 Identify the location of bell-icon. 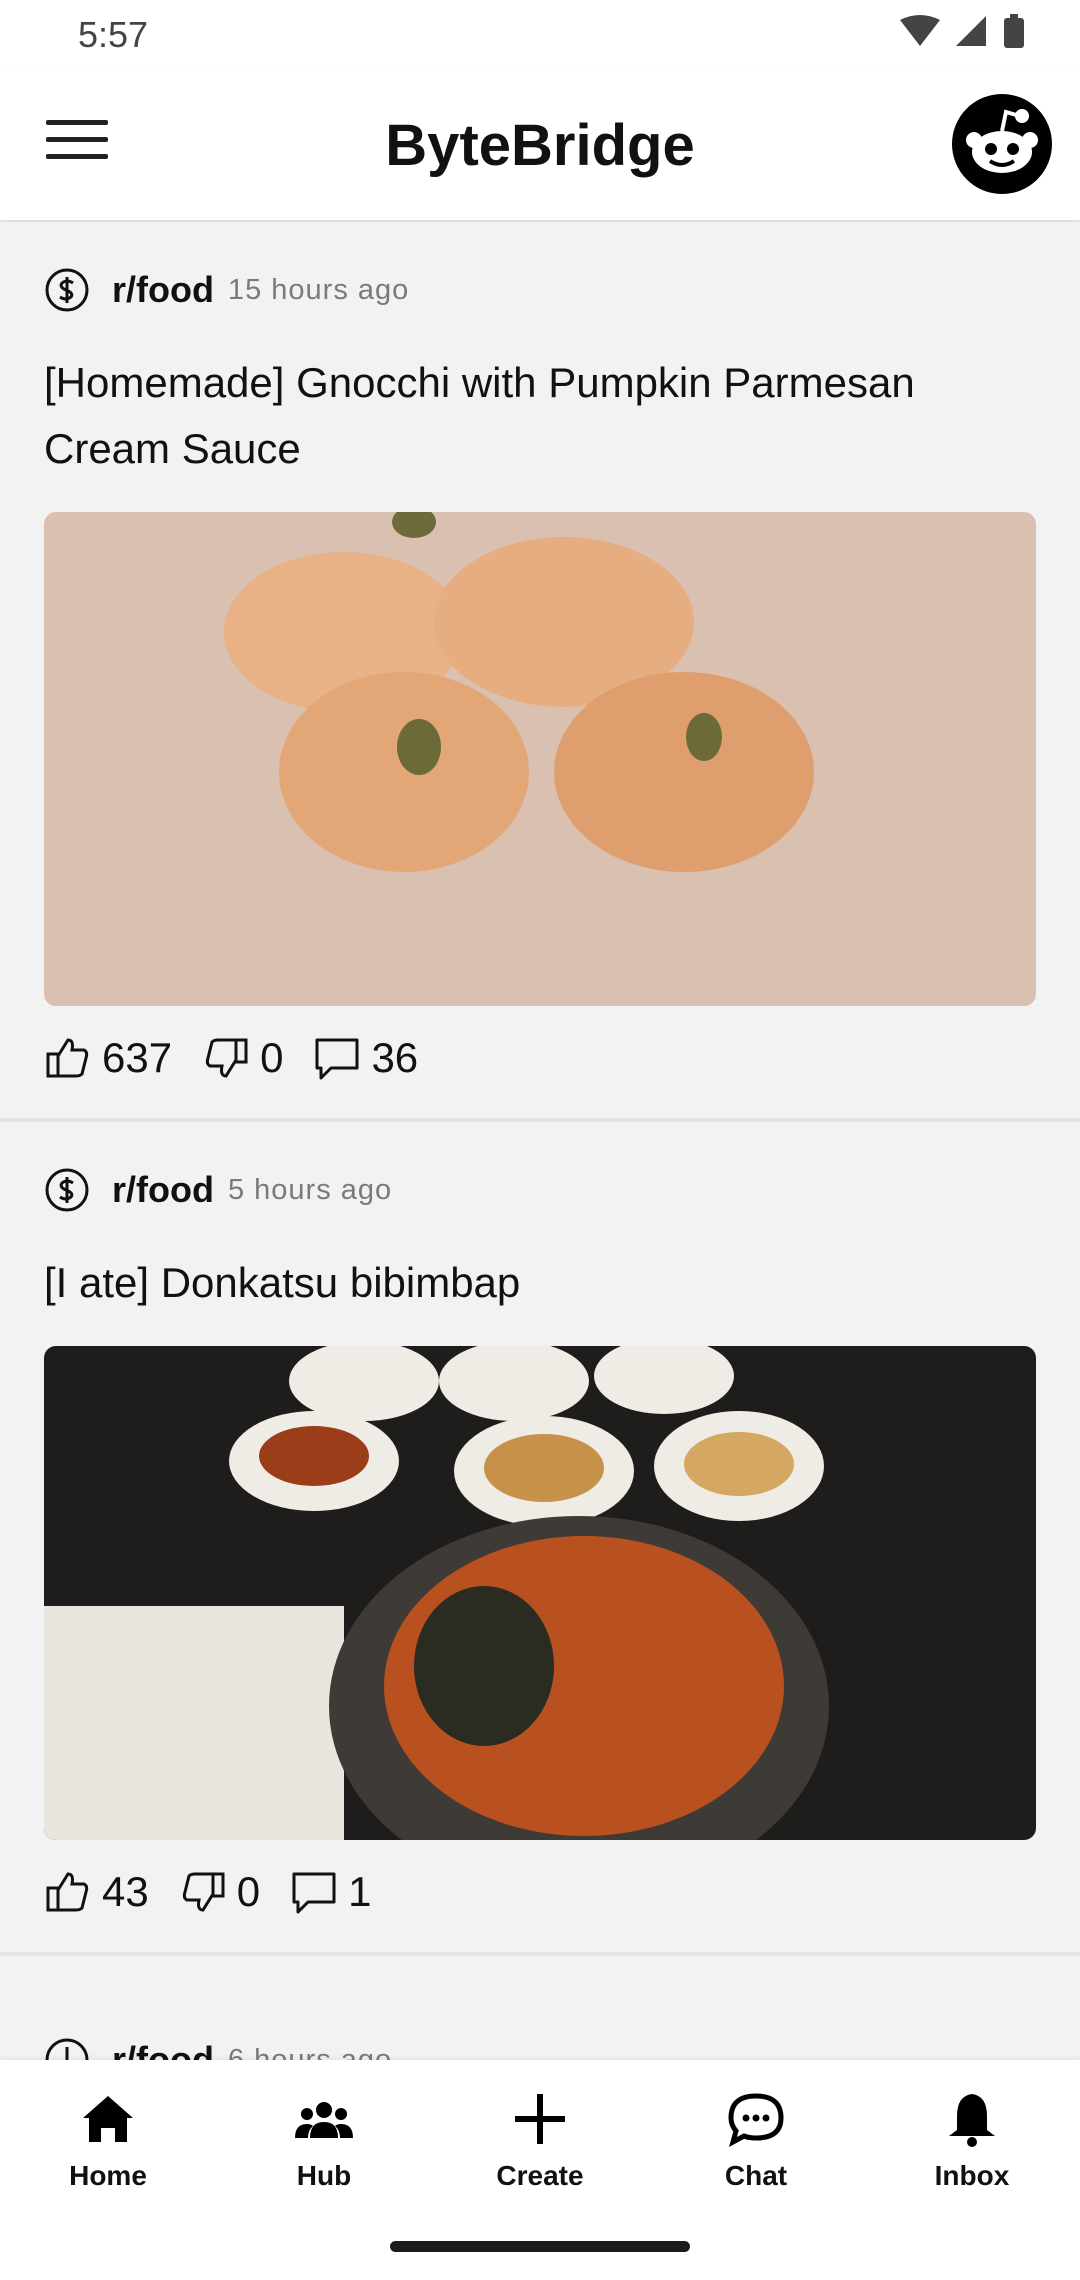
(972, 2120).